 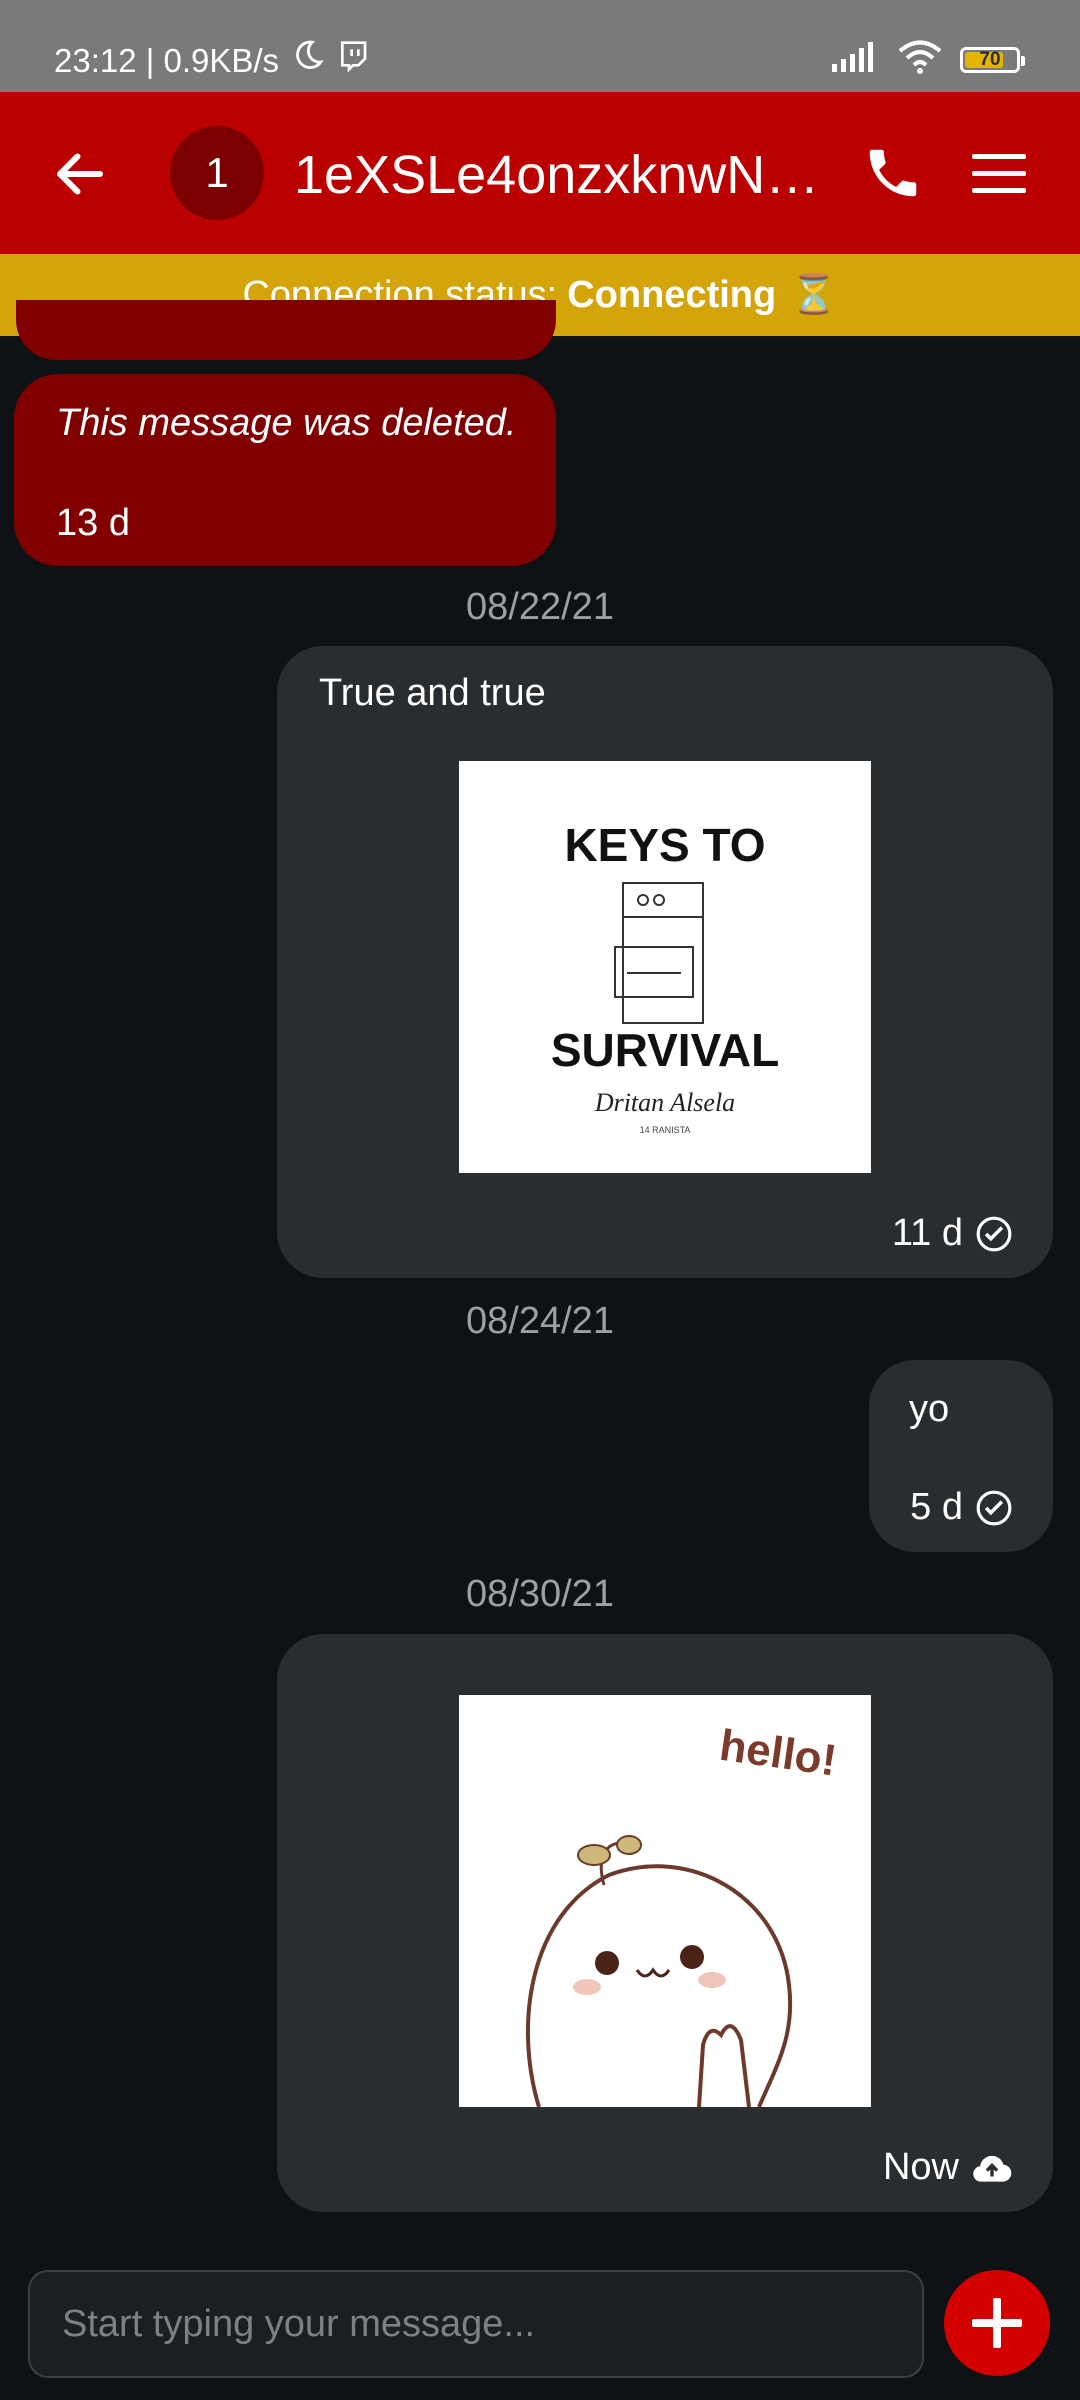 I want to click on message-meta: Now, so click(x=948, y=2167).